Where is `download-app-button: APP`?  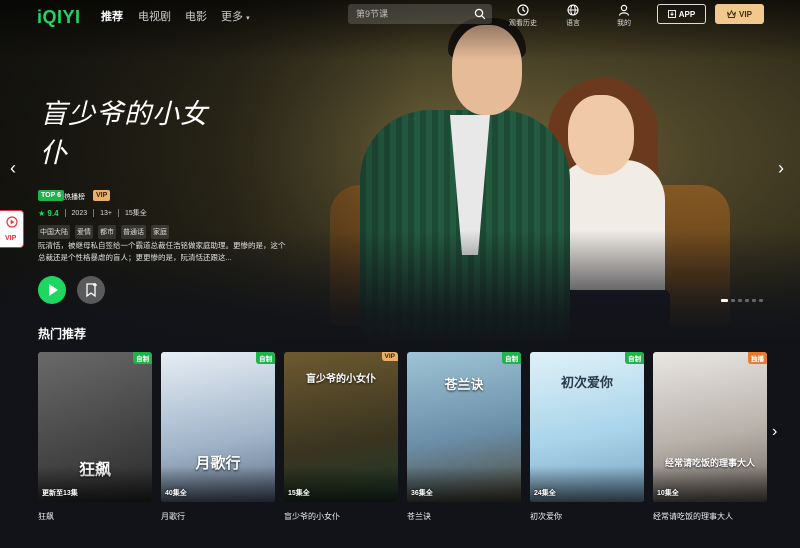 download-app-button: APP is located at coordinates (681, 14).